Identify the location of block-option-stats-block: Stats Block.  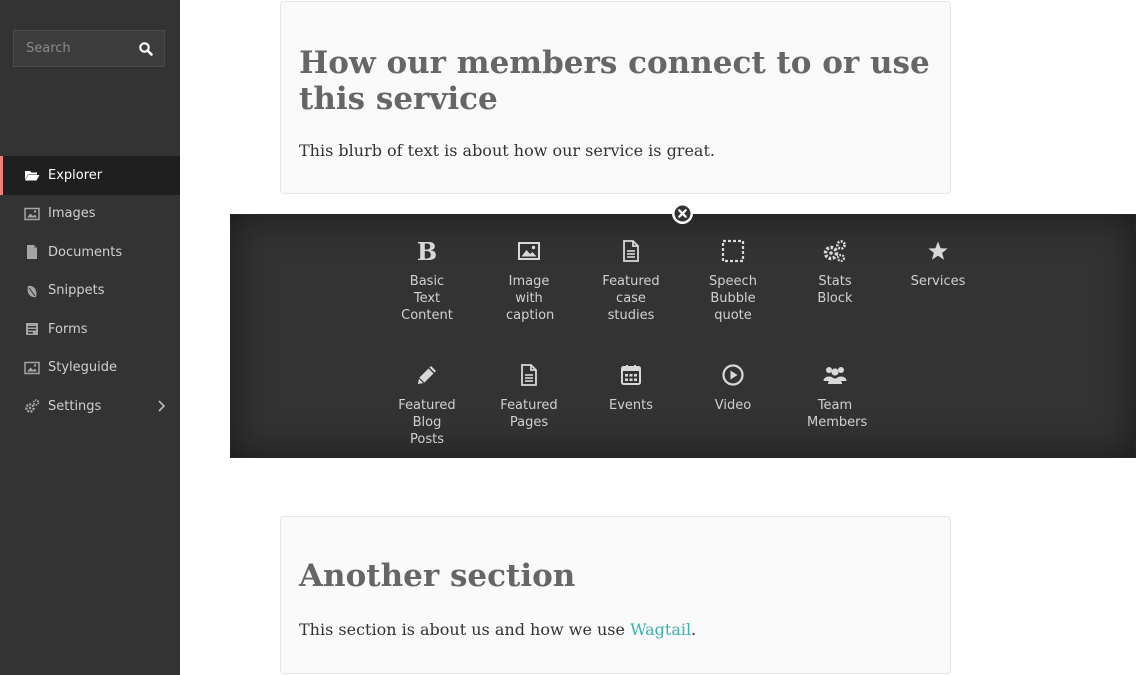
(835, 273).